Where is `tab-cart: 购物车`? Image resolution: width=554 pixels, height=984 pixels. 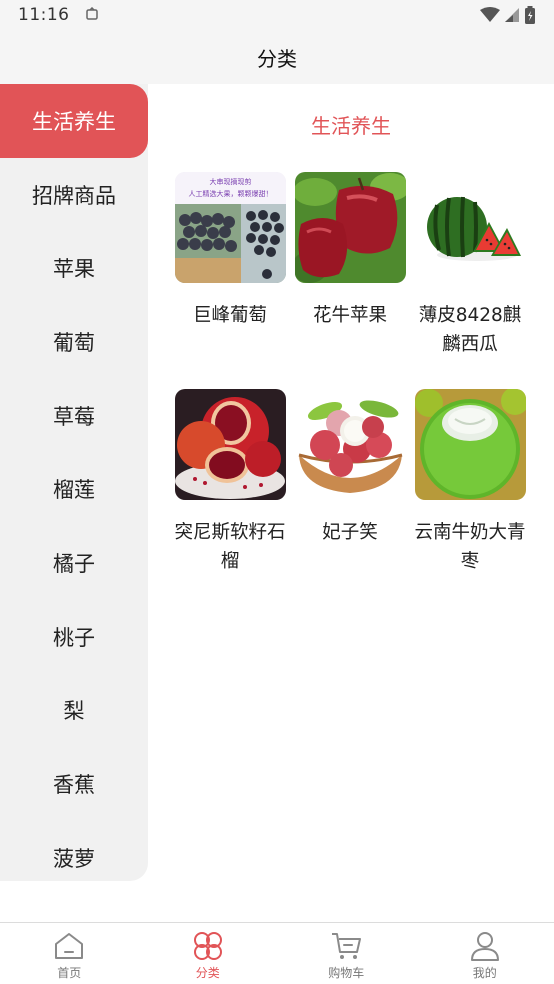
tab-cart: 购物车 is located at coordinates (346, 953).